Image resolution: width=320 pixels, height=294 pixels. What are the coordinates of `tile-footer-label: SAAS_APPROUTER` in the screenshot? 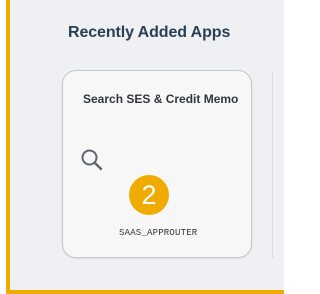 It's located at (158, 233).